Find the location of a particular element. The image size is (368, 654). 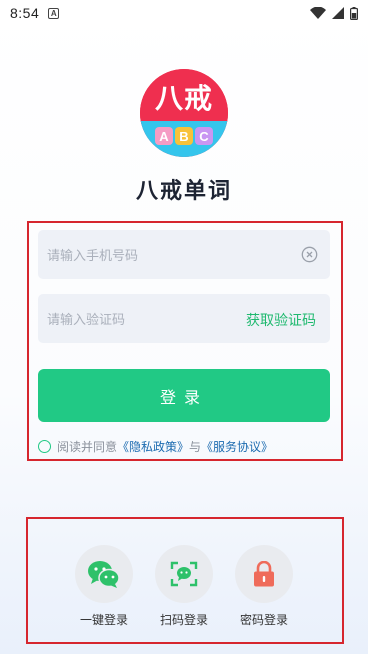

one-click-login-label: 一键登录 is located at coordinates (103, 620).